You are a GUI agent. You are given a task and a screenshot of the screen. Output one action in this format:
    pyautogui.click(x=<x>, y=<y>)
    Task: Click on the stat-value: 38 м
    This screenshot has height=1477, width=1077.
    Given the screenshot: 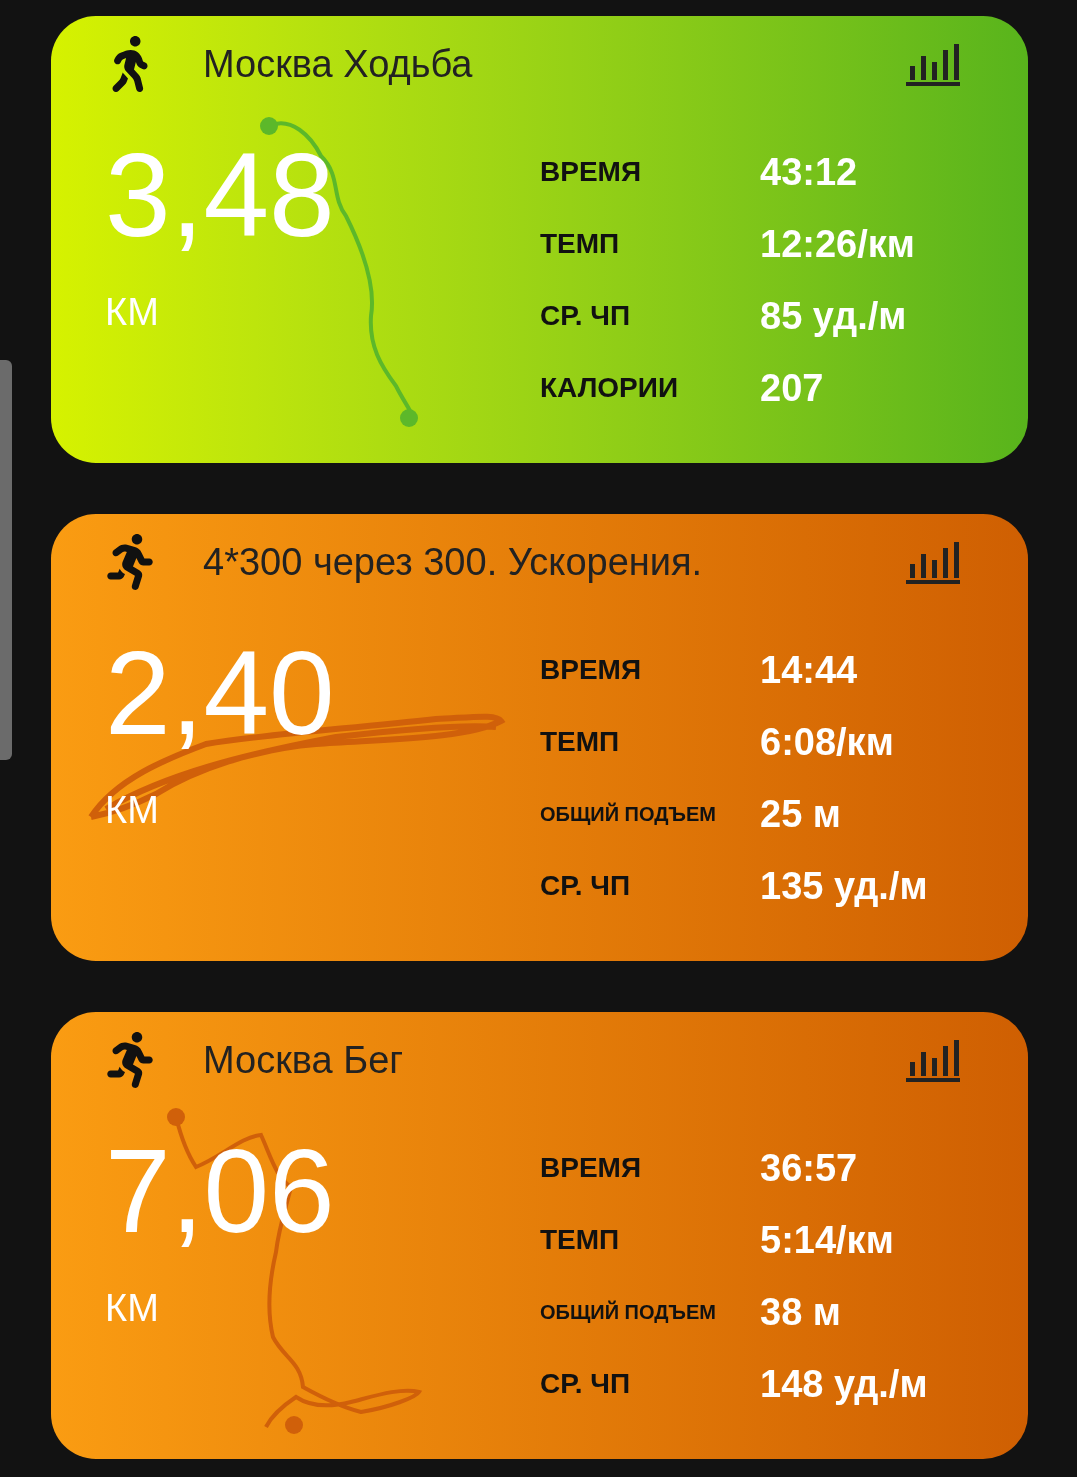 What is the action you would take?
    pyautogui.click(x=800, y=1312)
    